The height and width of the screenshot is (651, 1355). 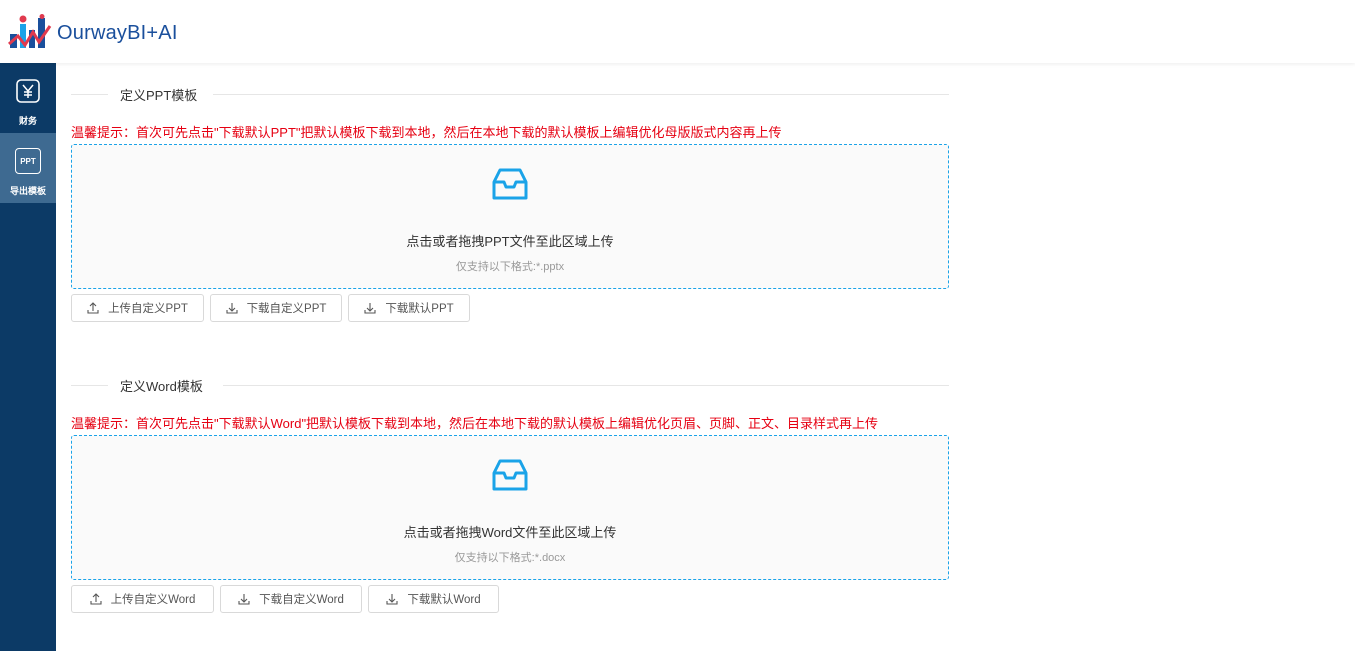 What do you see at coordinates (433, 599) in the screenshot?
I see `download-default-word-button: 下载默认Word` at bounding box center [433, 599].